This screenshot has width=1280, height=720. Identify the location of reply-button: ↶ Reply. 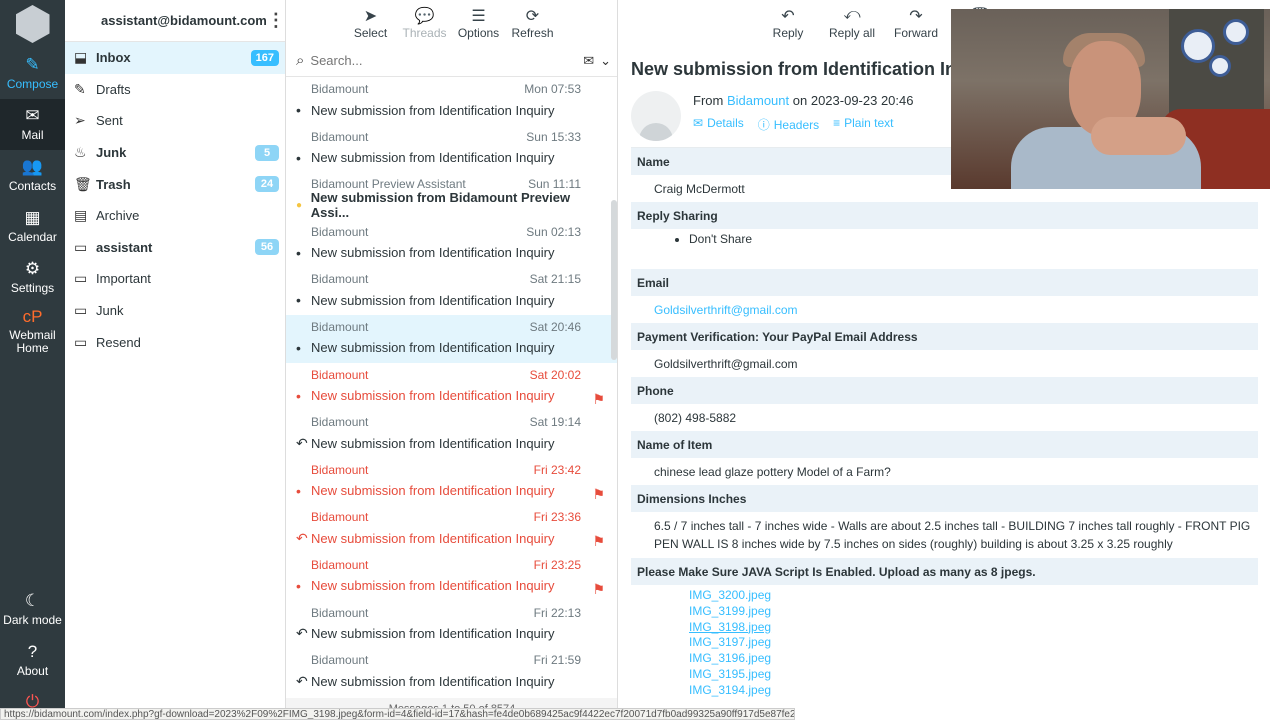
(788, 23).